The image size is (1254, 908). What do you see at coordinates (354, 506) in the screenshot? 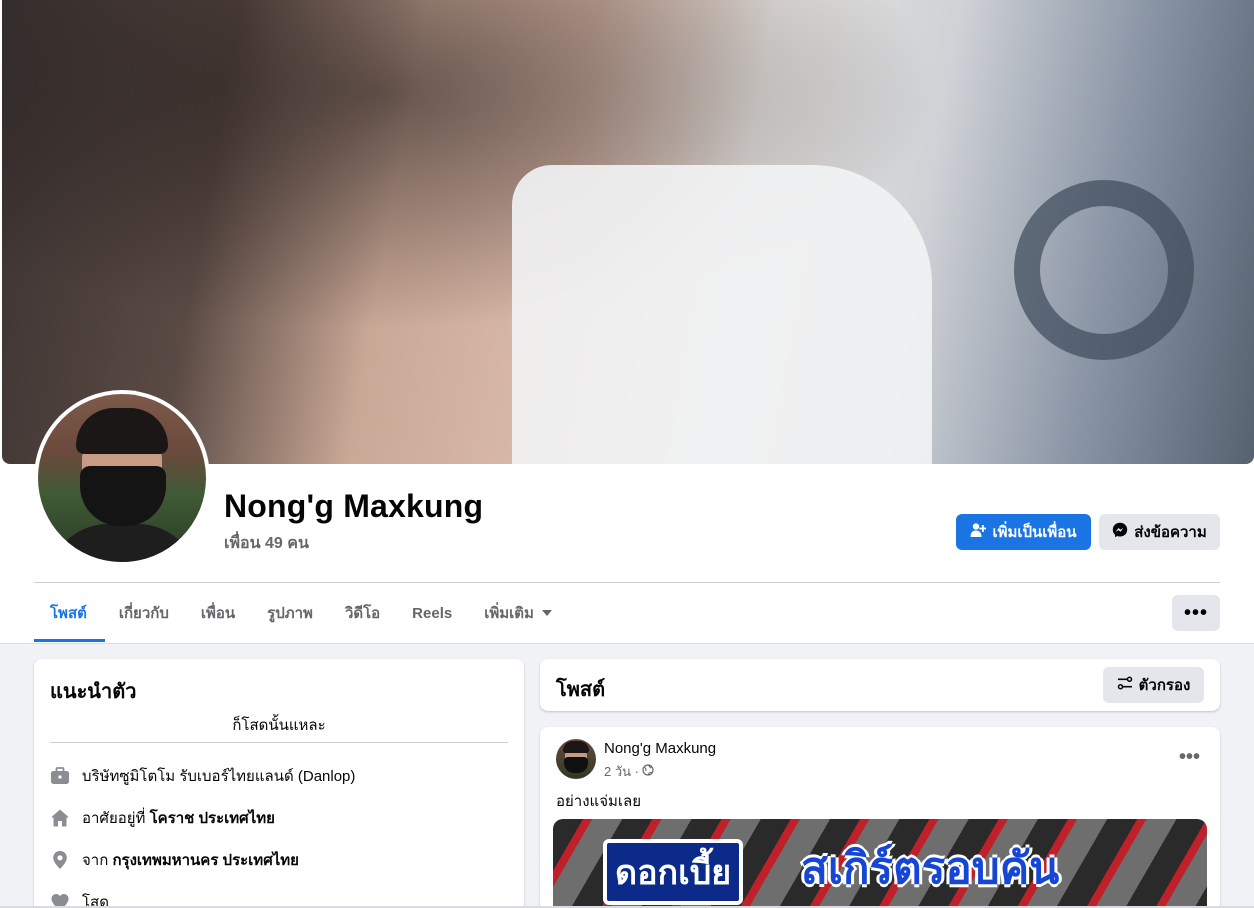
I see `profile-name: Nong'g Maxkung` at bounding box center [354, 506].